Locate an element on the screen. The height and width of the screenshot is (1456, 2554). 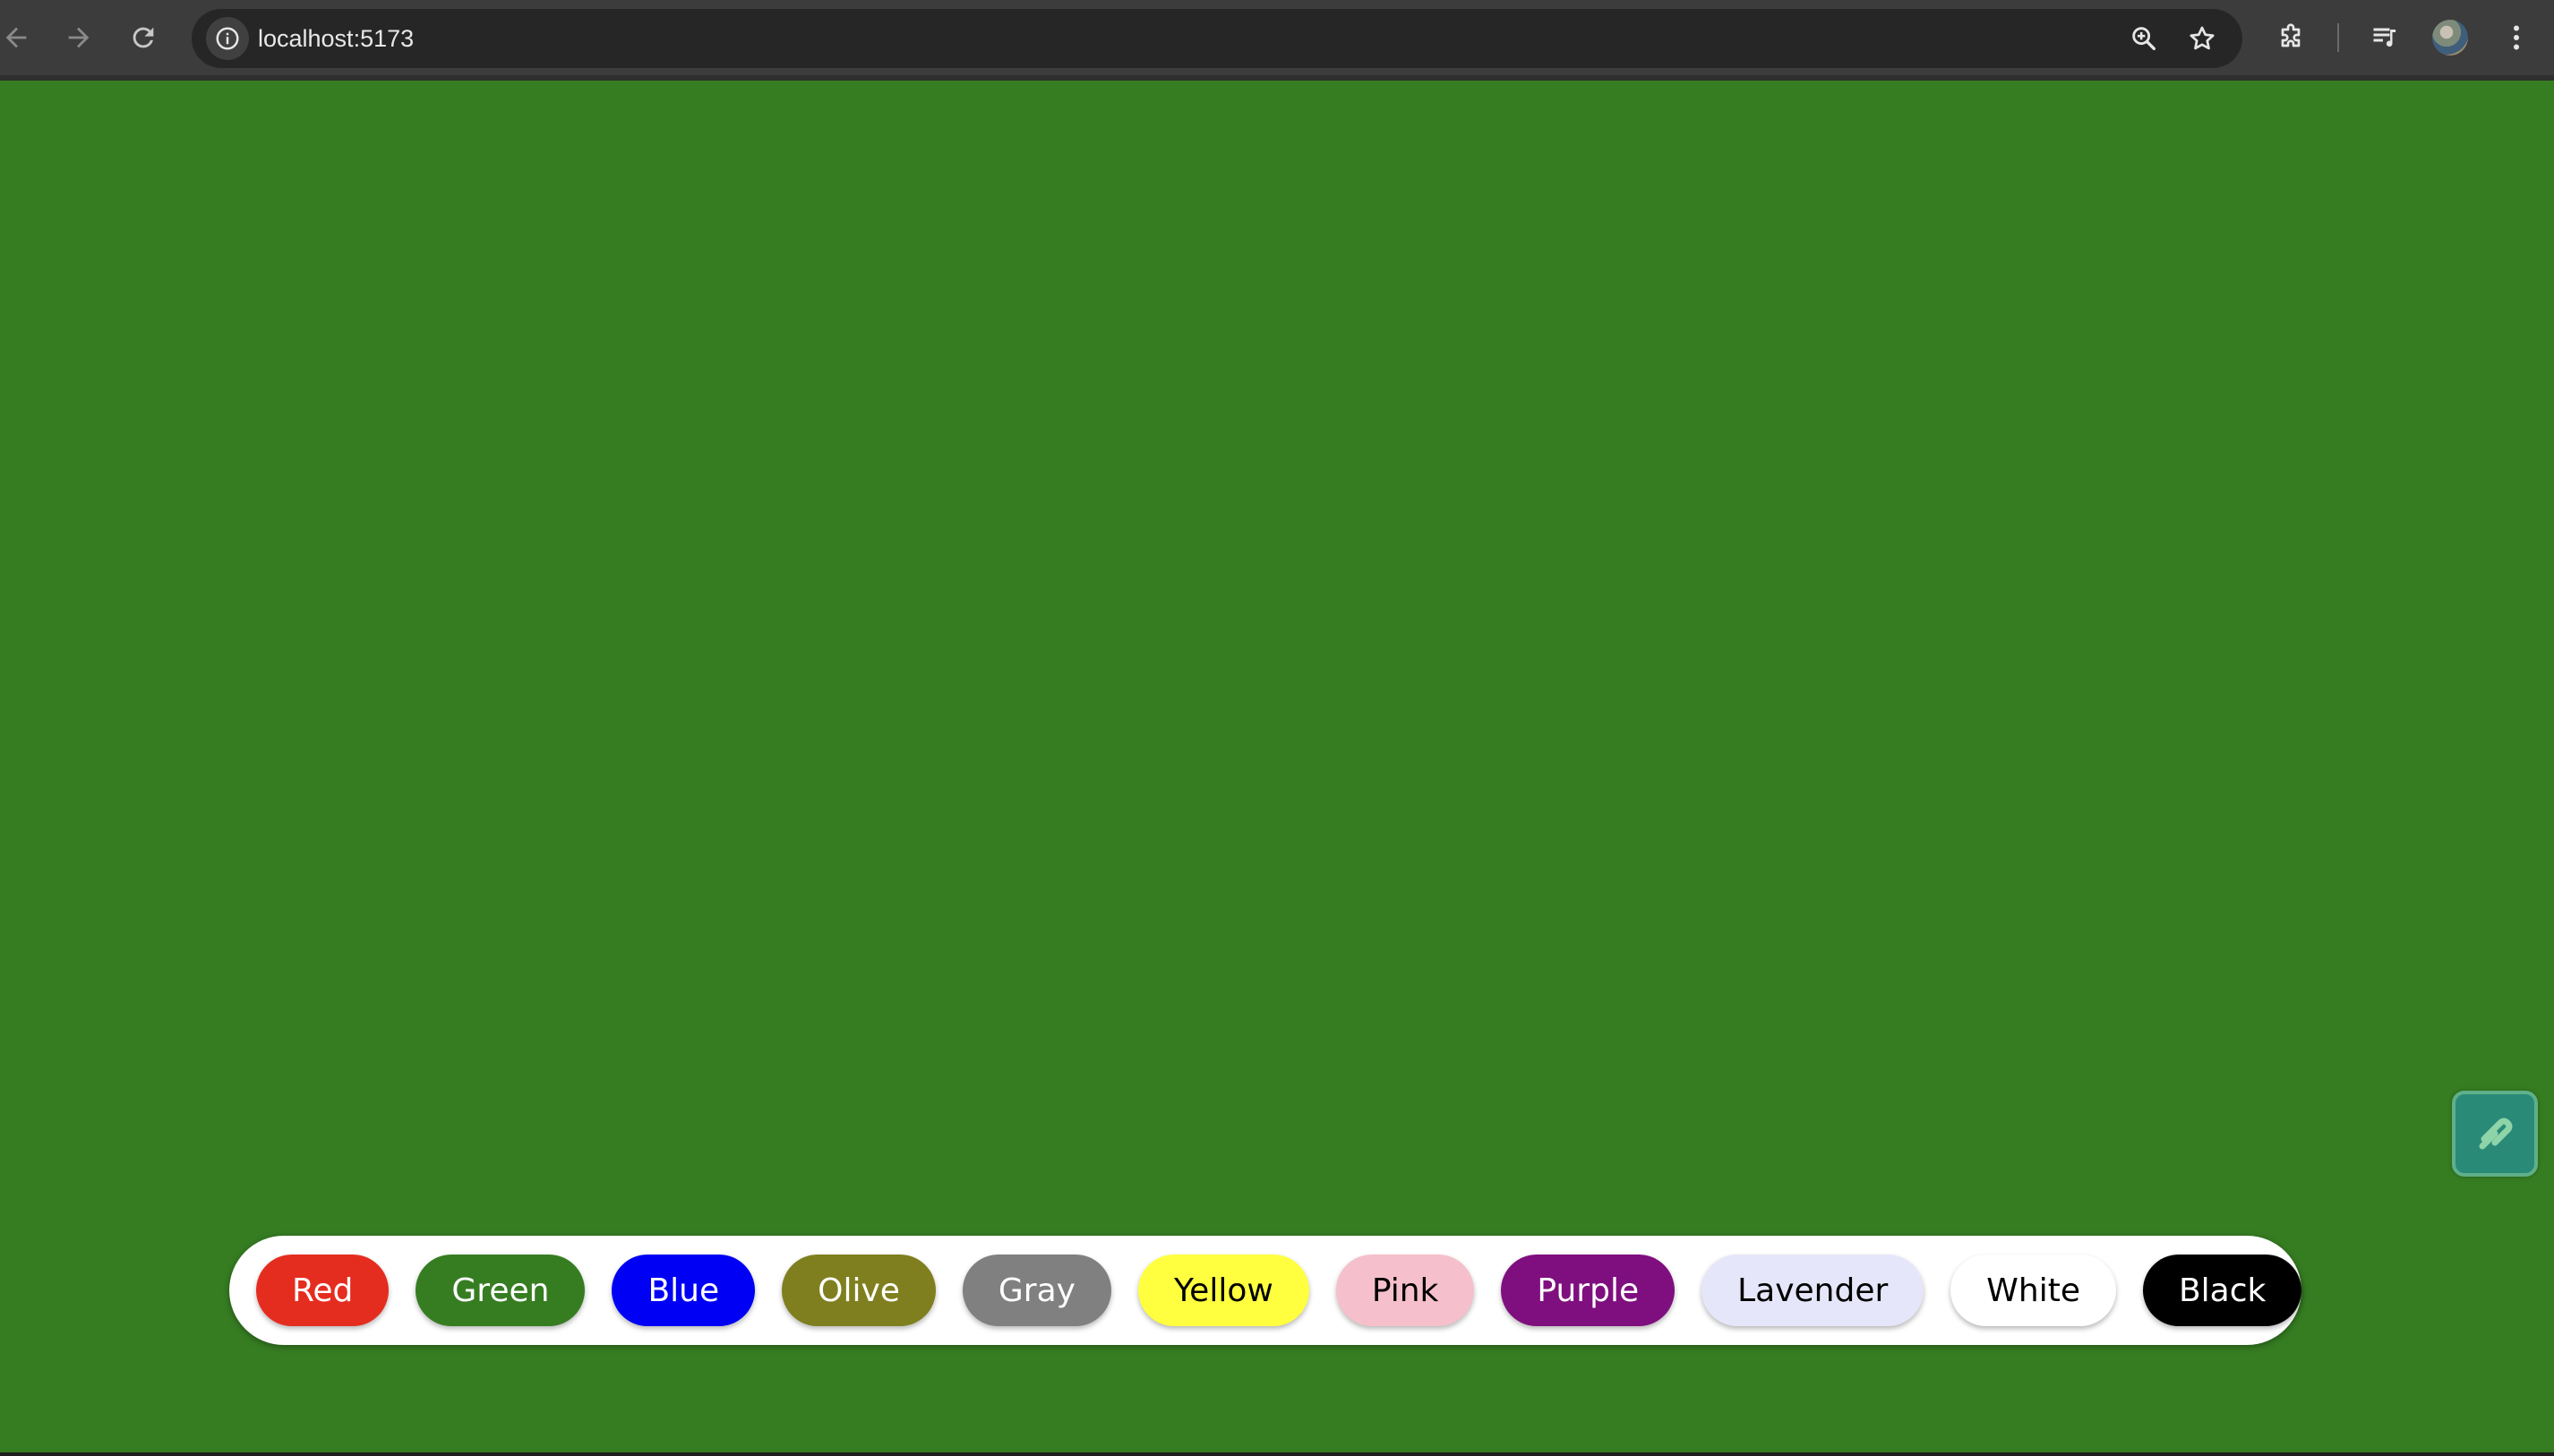
color-button-blue: Blue is located at coordinates (684, 1290).